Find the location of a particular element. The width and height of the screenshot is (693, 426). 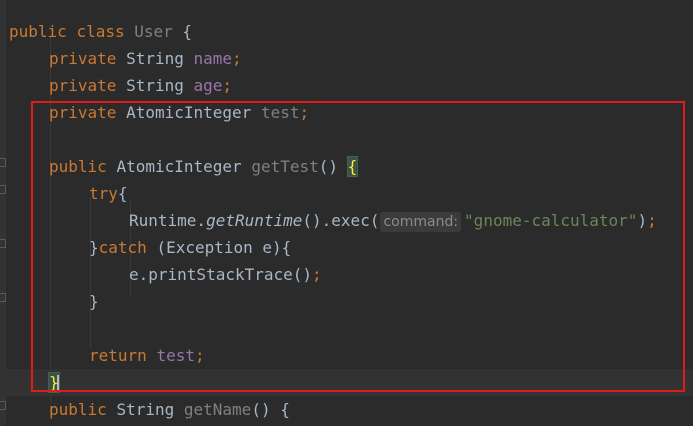

code-line: public class User { is located at coordinates (346, 31).